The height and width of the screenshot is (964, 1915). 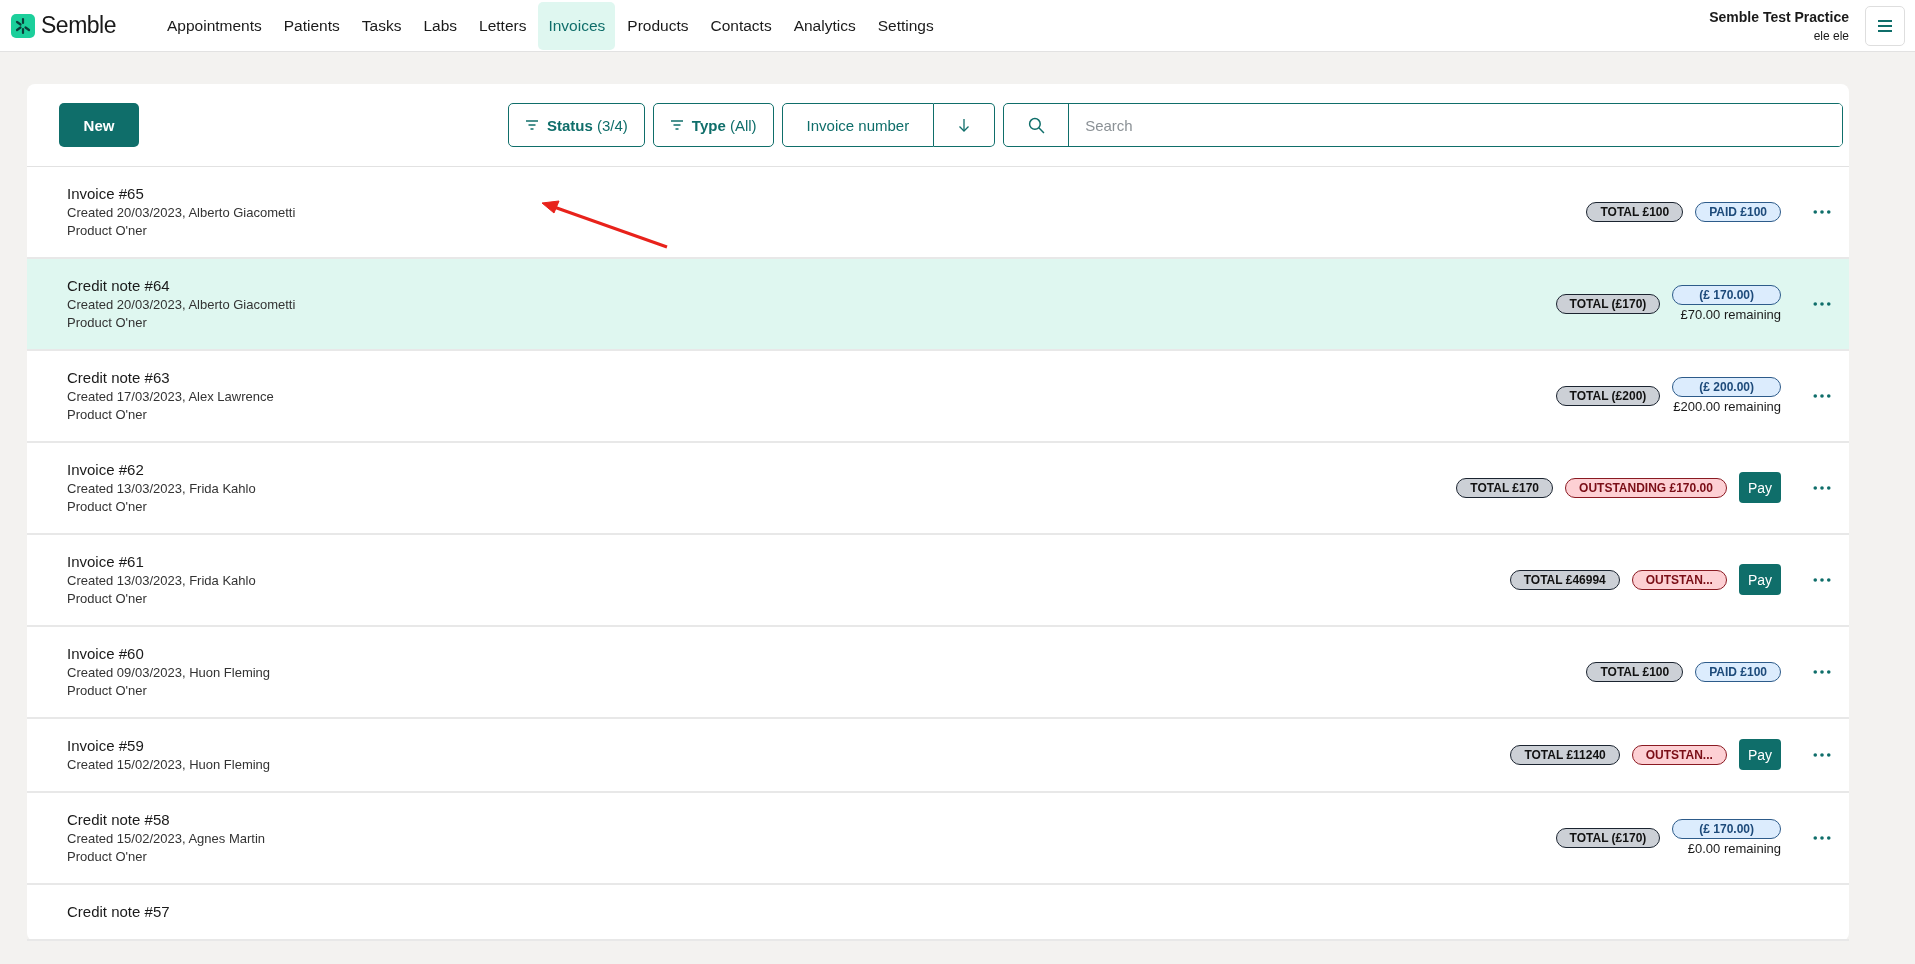 I want to click on total-badge: TOTAL (£200), so click(x=1608, y=395).